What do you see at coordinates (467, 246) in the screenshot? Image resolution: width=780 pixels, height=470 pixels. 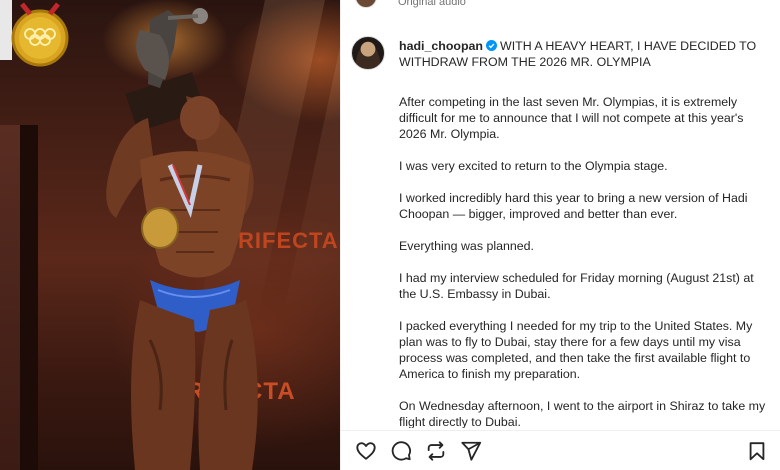 I see `caption-paragraph: Everything was planned.` at bounding box center [467, 246].